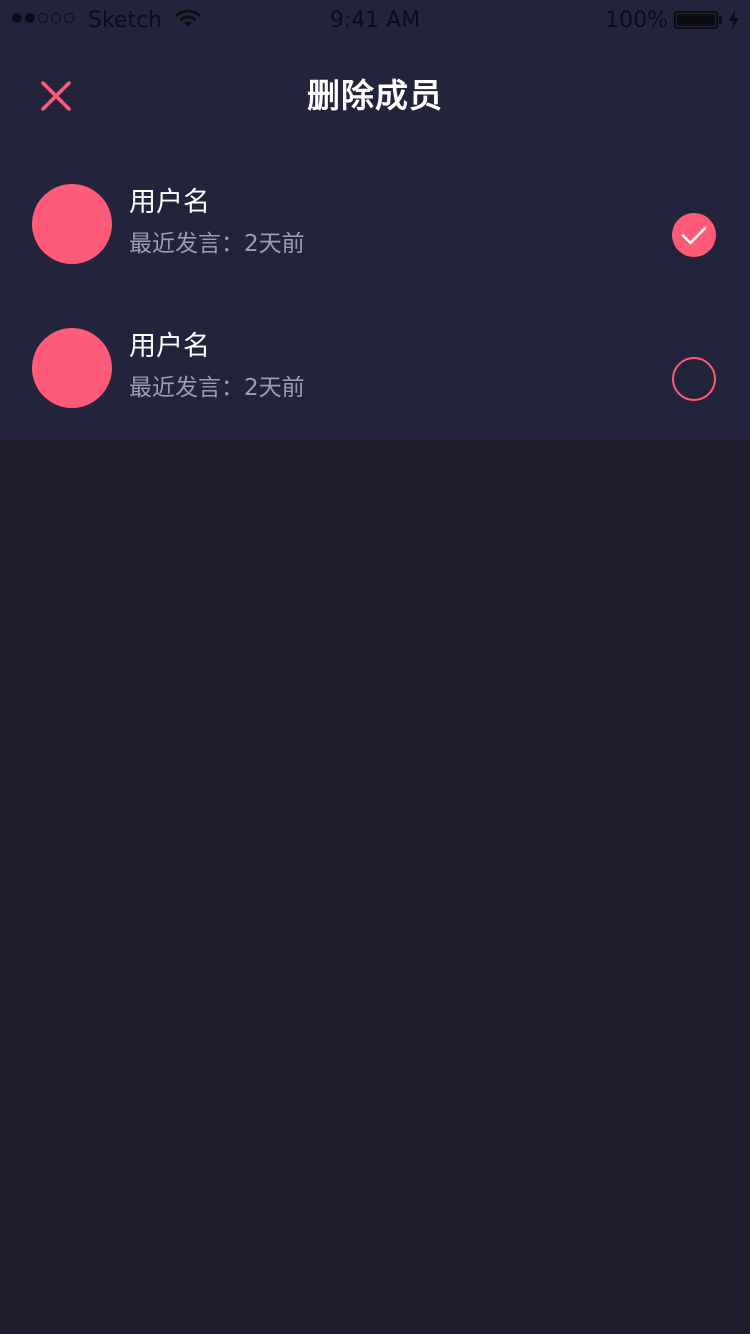  I want to click on charging-bolt-icon, so click(734, 20).